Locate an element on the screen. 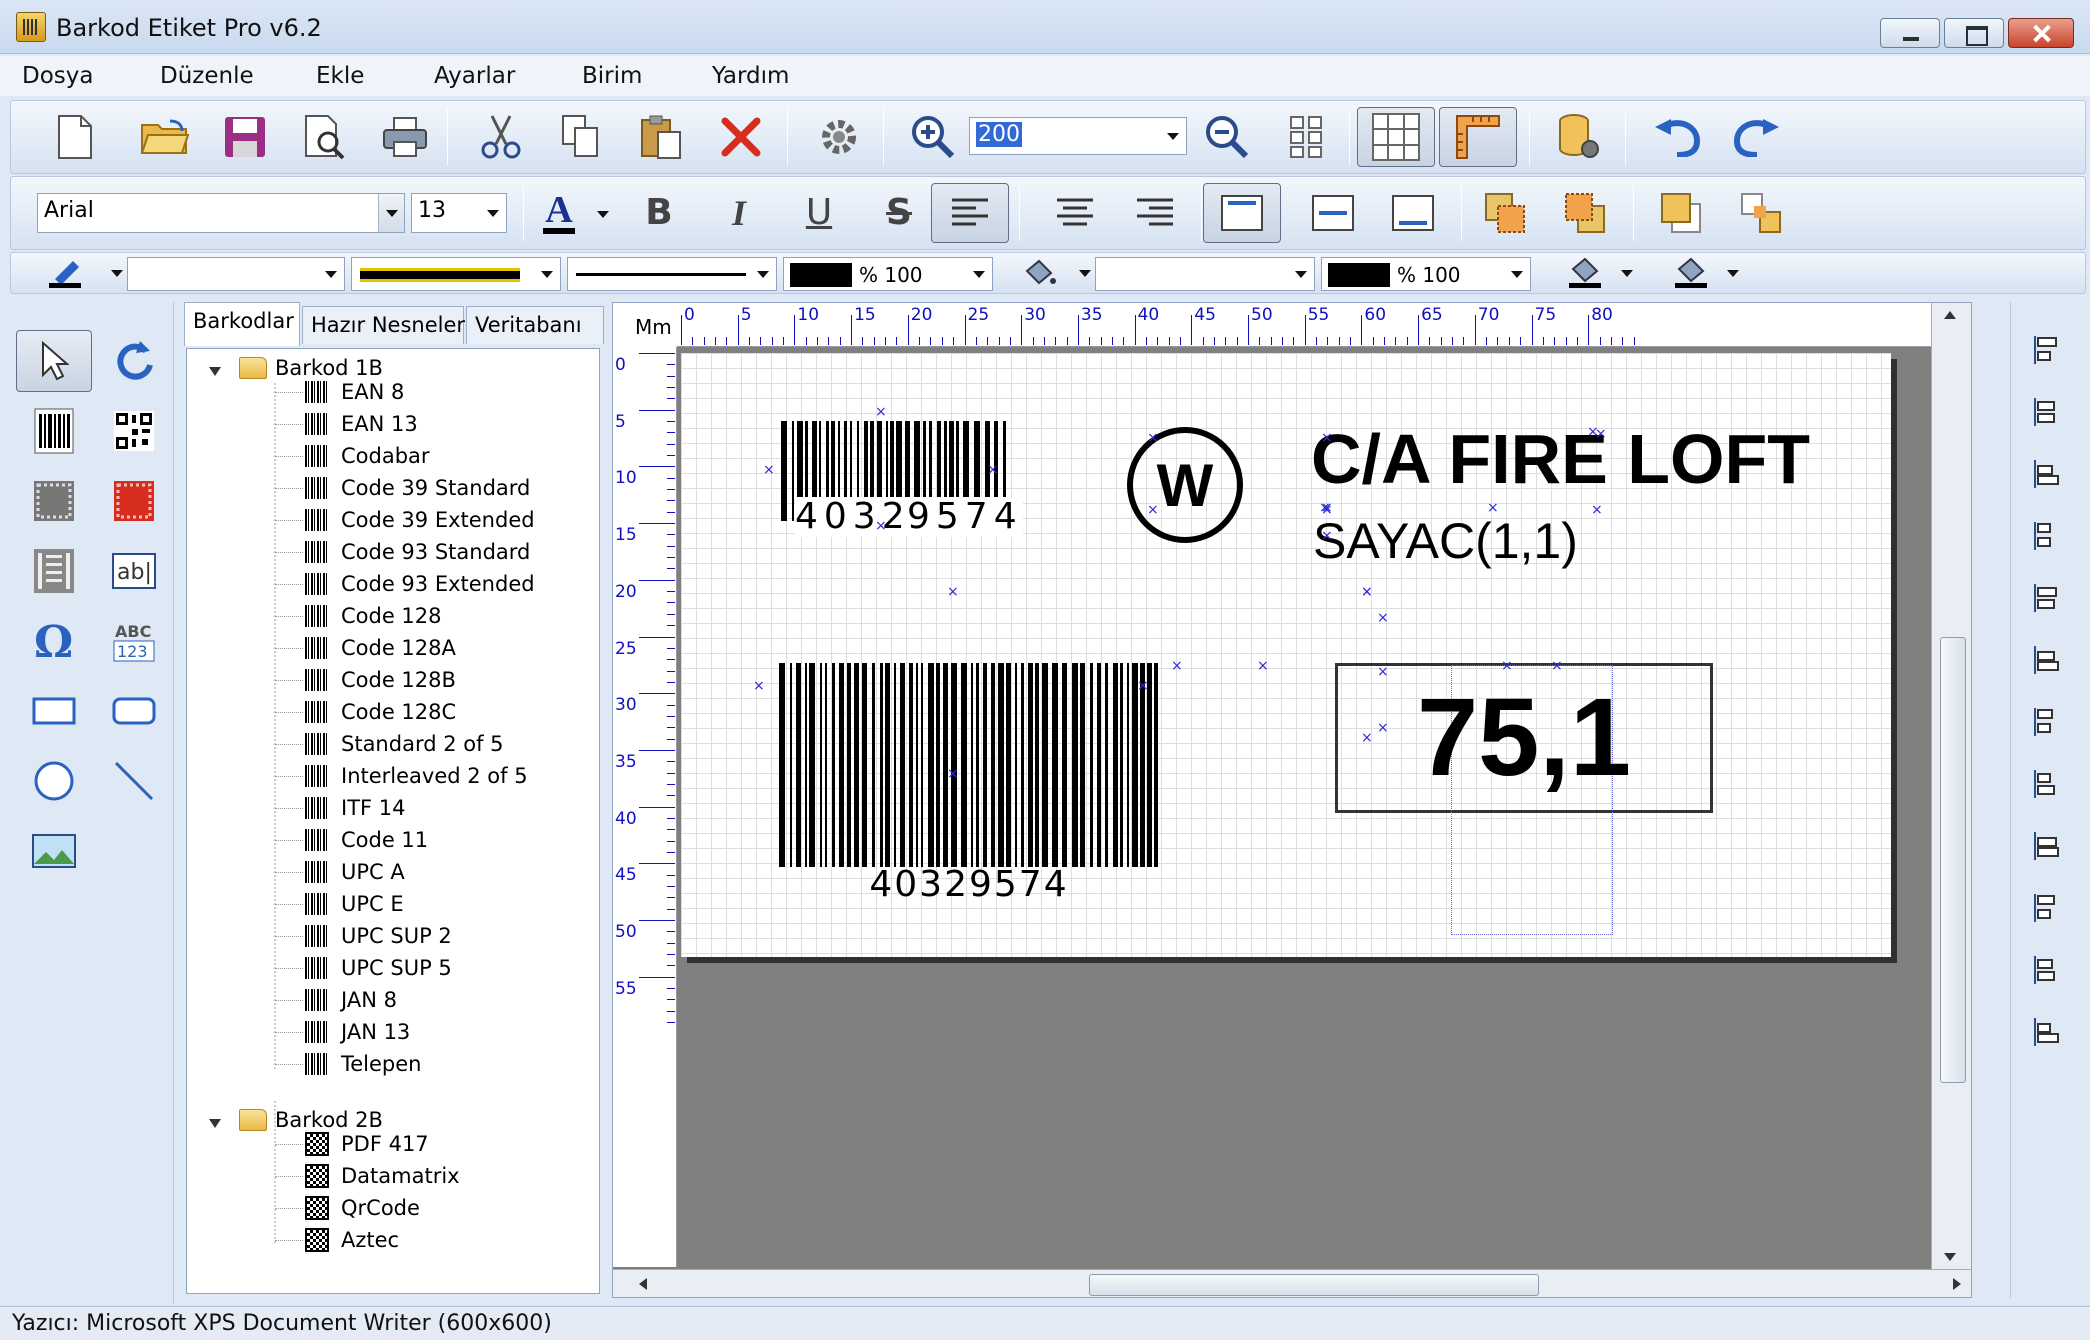 This screenshot has height=1340, width=2090. paste-button is located at coordinates (661, 137).